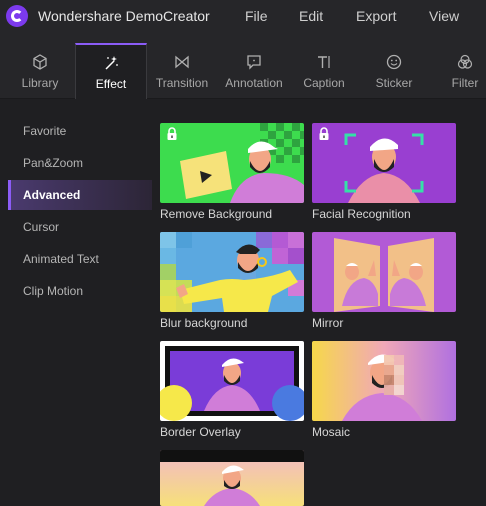 The height and width of the screenshot is (506, 486). I want to click on effect-card-partial, so click(232, 478).